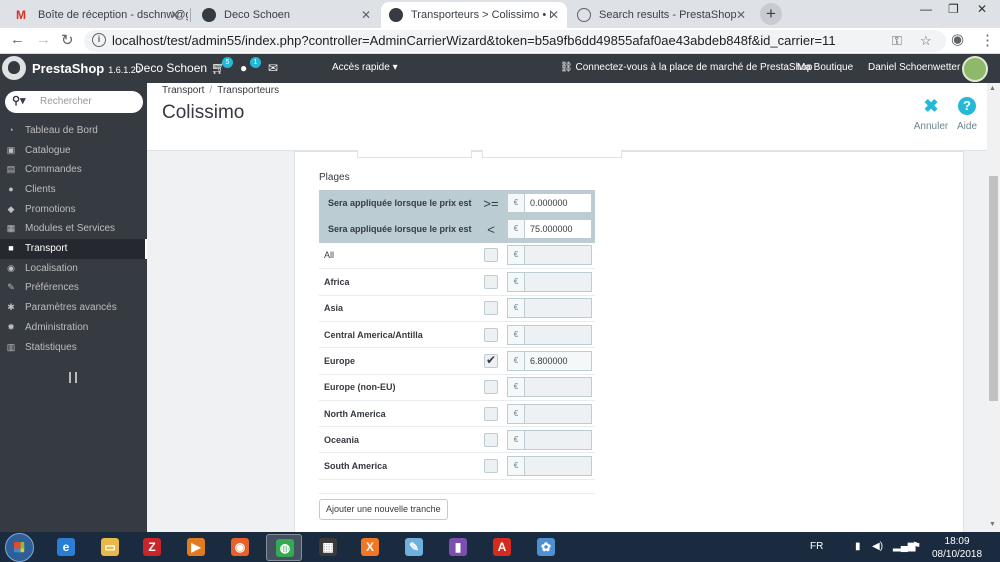 The height and width of the screenshot is (562, 1000). What do you see at coordinates (414, 547) in the screenshot?
I see `taskbar-app: ✎` at bounding box center [414, 547].